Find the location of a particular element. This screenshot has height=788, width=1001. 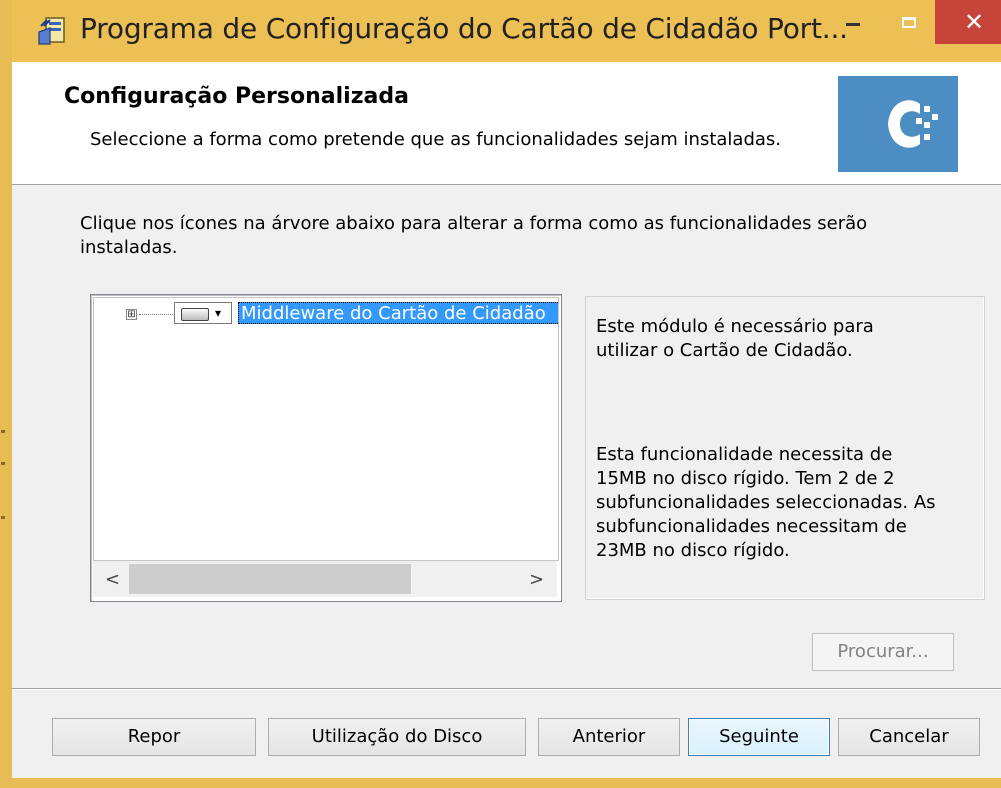

hard-drive-icon is located at coordinates (195, 314).